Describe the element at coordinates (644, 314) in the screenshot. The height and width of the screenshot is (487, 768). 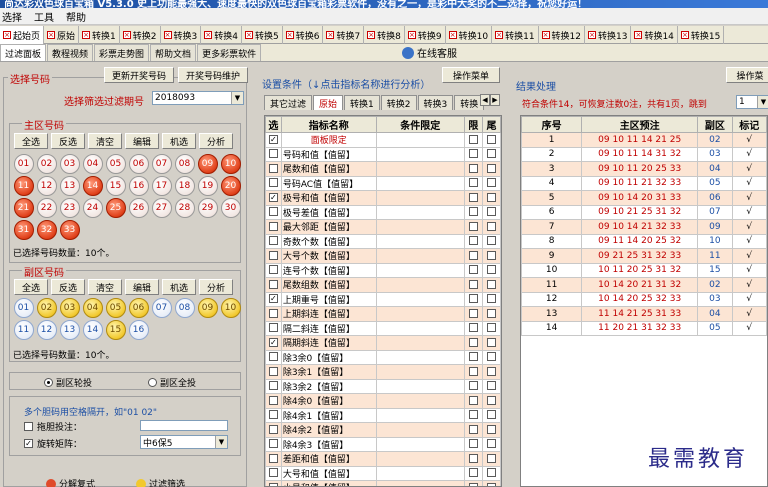
I see `result-row: 13 11 14 21 25 31 33 04 √` at that location.